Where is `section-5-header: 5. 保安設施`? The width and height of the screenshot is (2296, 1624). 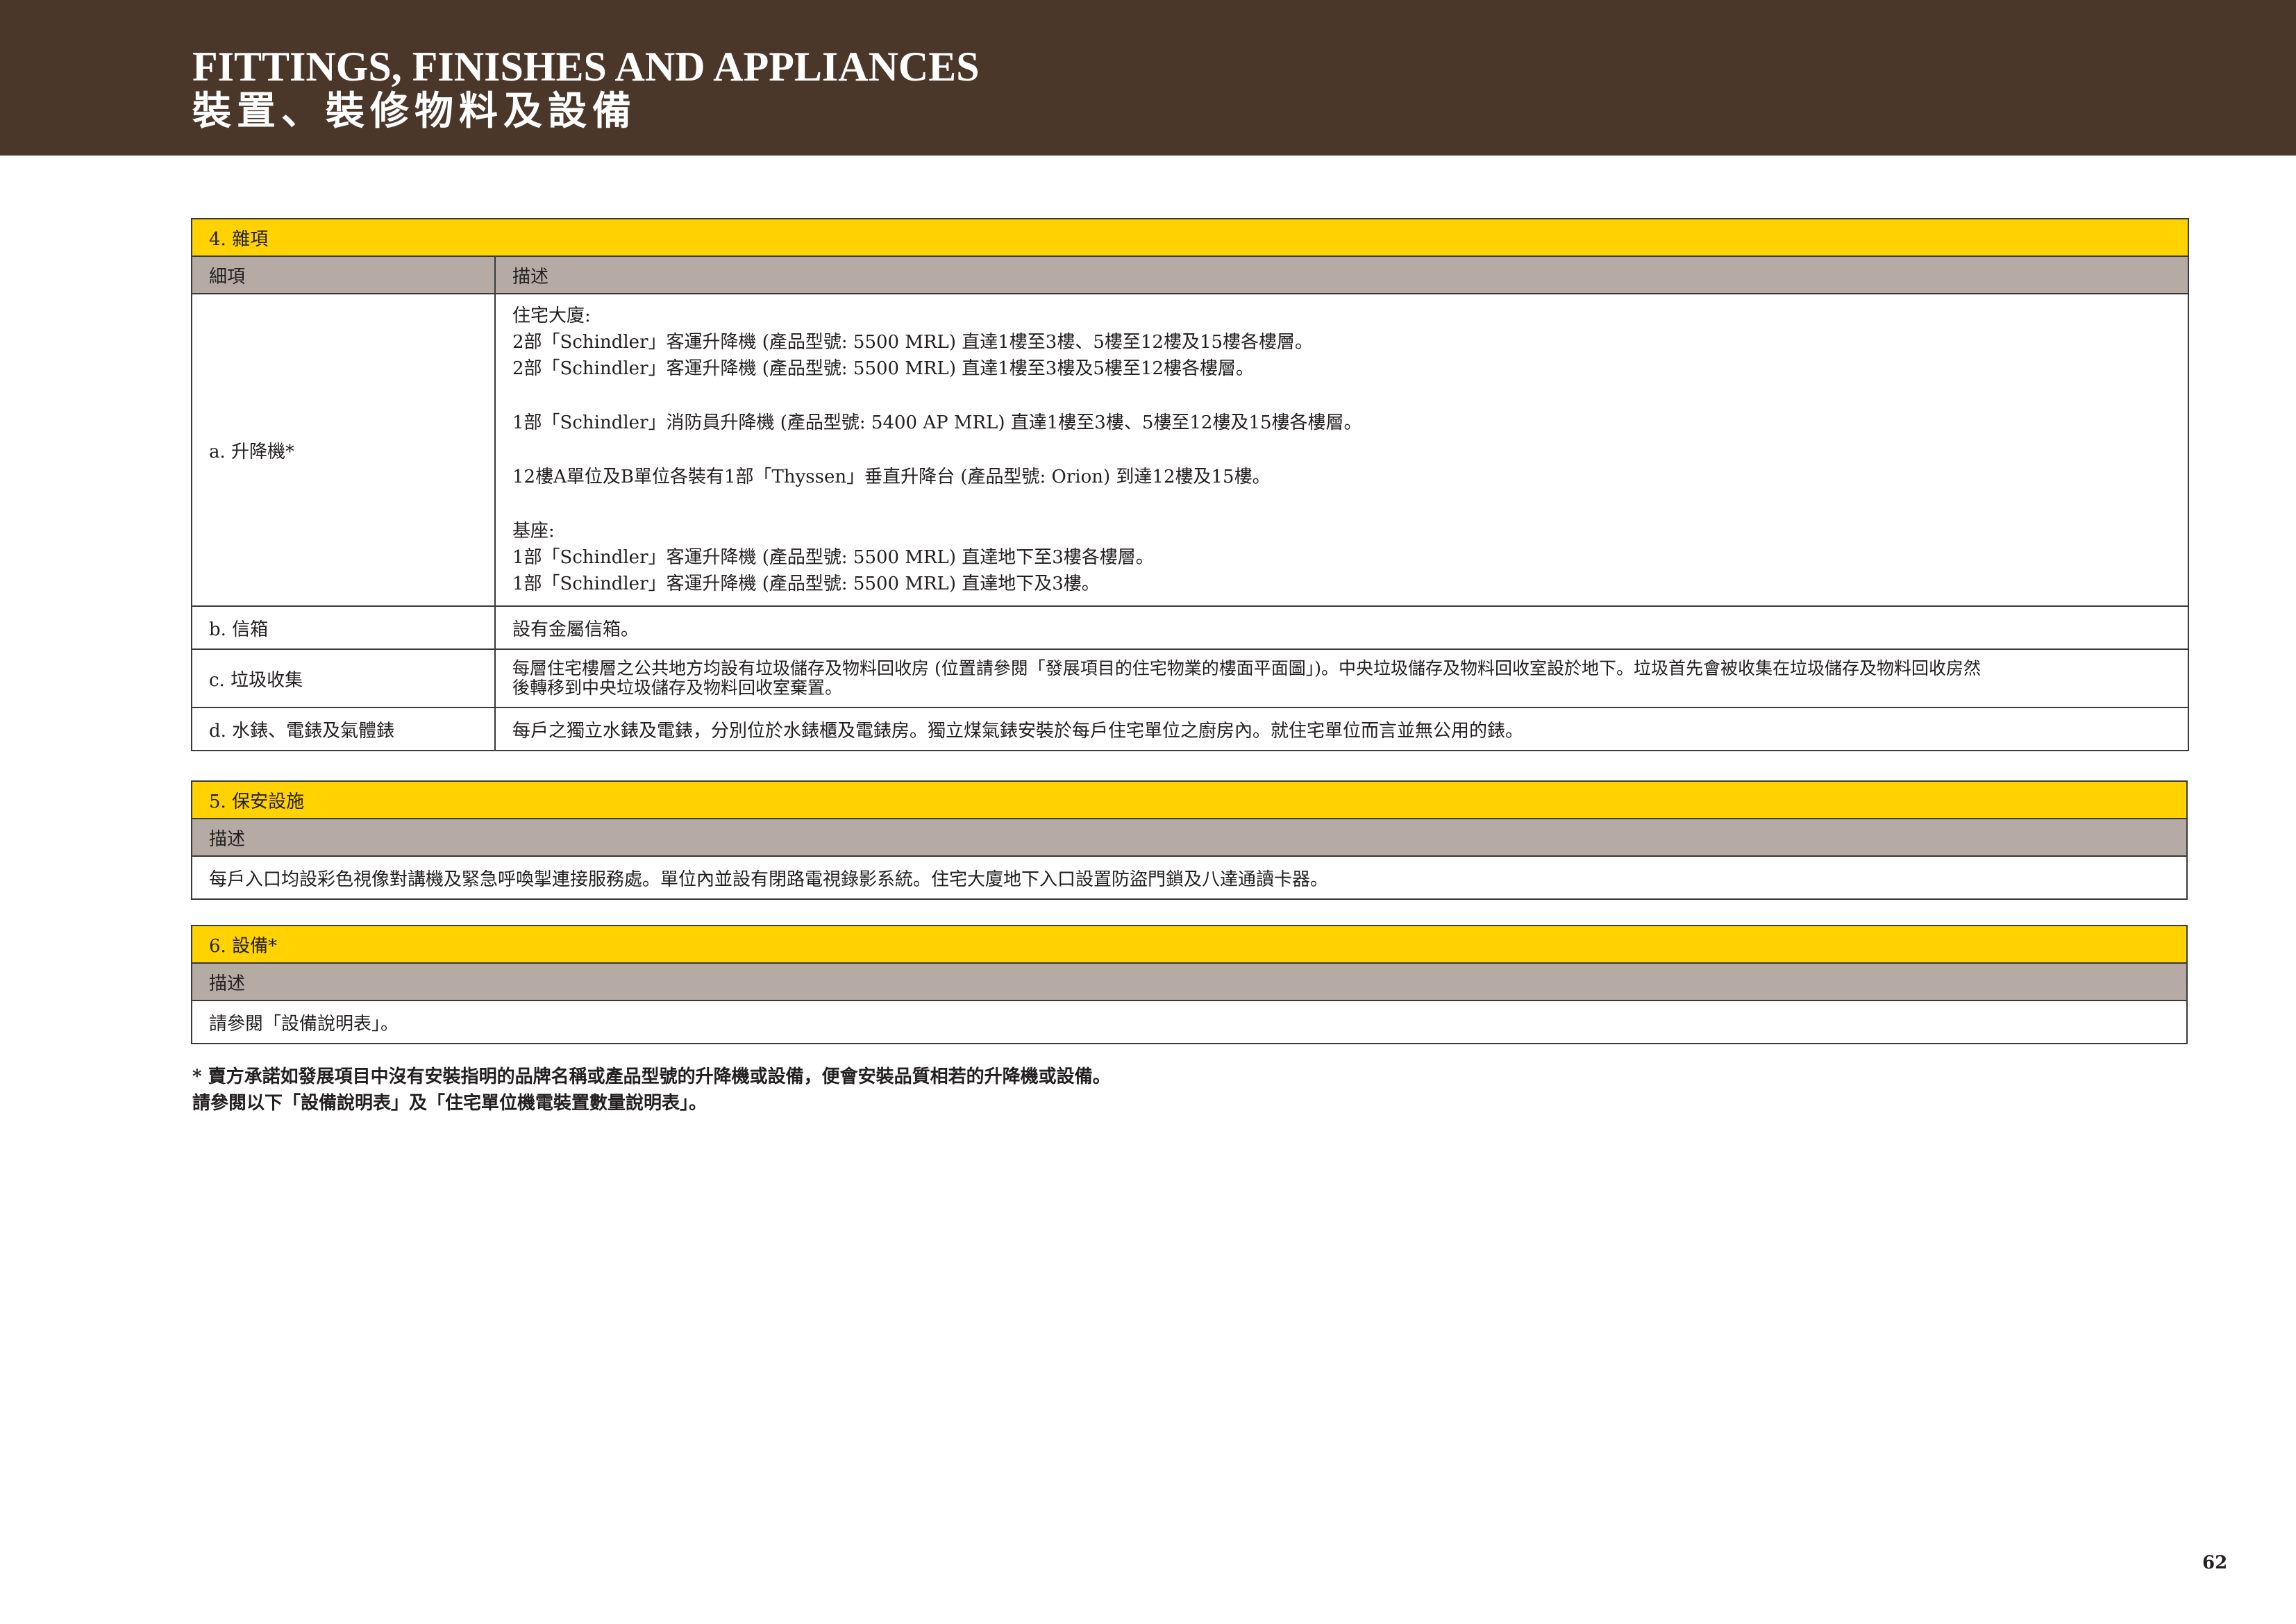 section-5-header: 5. 保安設施 is located at coordinates (1189, 800).